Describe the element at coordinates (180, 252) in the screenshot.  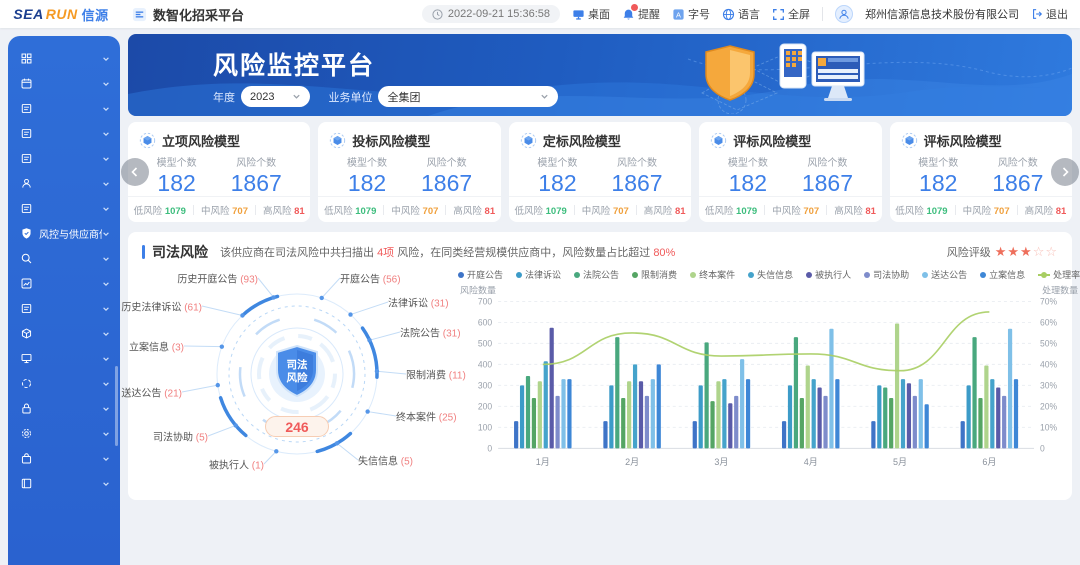
I see `judicial-title-text: 司法风险` at that location.